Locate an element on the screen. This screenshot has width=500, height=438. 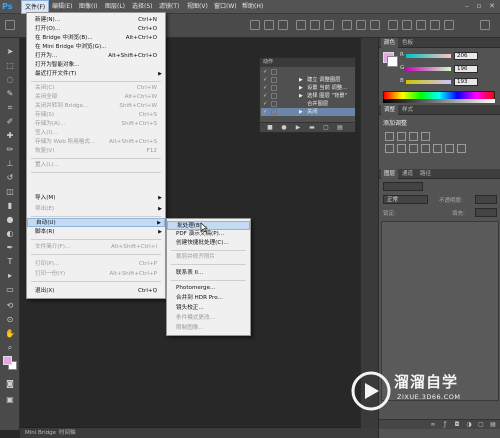
path-select-tool-icon: ▸ is located at coordinates (10, 276).